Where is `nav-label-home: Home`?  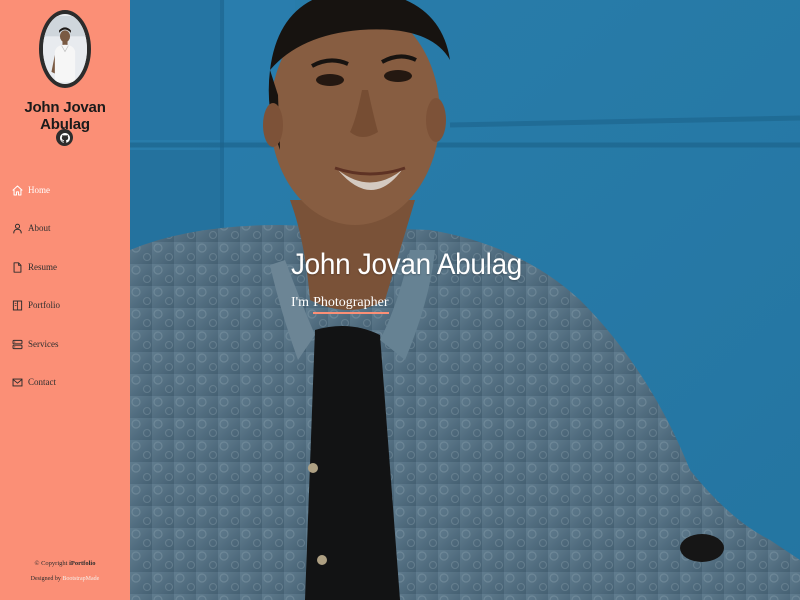
nav-label-home: Home is located at coordinates (39, 190).